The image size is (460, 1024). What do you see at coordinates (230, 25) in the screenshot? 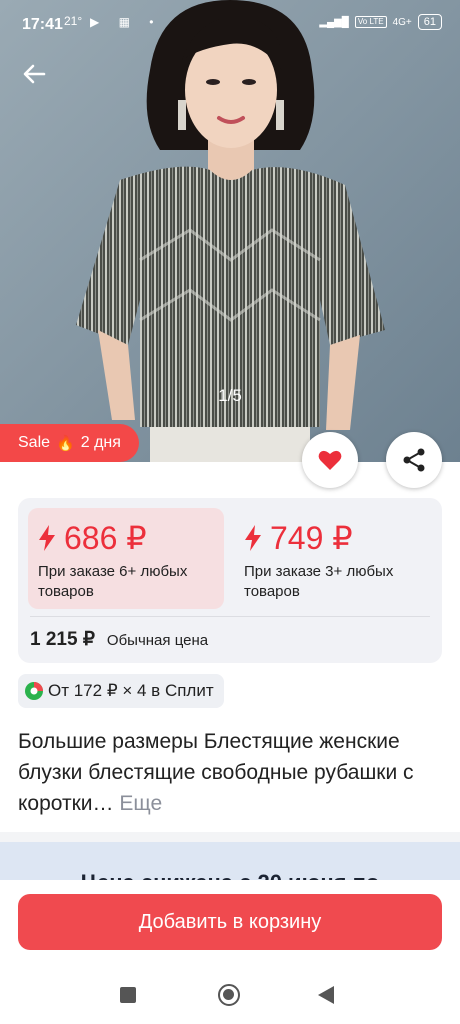
I see `status-bar: 17:41 21° ▶ ▦ • ▂▄▆█ Vo LTE 4G+ 61` at bounding box center [230, 25].